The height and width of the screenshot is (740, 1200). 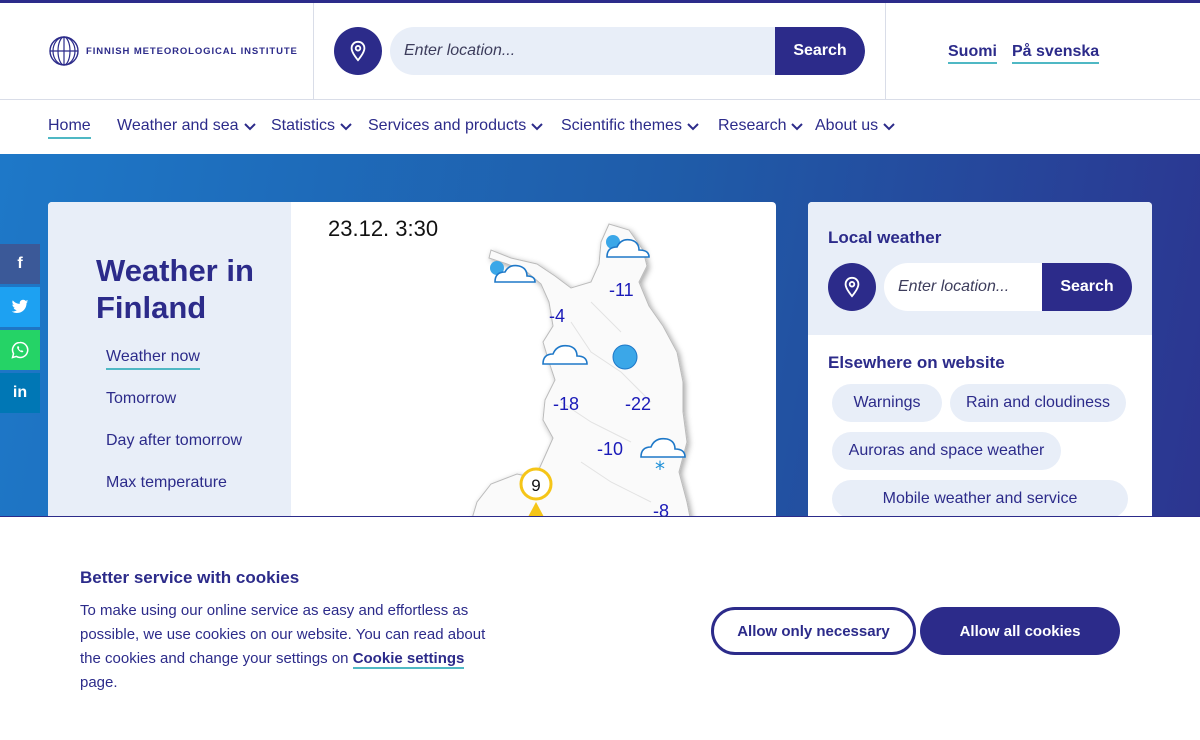 I want to click on nav-weather-and-sea: Weather and sea, so click(x=187, y=126).